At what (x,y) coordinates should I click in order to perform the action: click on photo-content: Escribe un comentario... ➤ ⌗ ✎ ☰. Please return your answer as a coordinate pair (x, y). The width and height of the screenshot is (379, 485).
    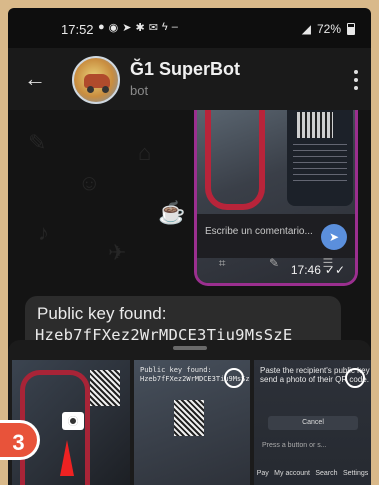
    Looking at the image, I should click on (276, 196).